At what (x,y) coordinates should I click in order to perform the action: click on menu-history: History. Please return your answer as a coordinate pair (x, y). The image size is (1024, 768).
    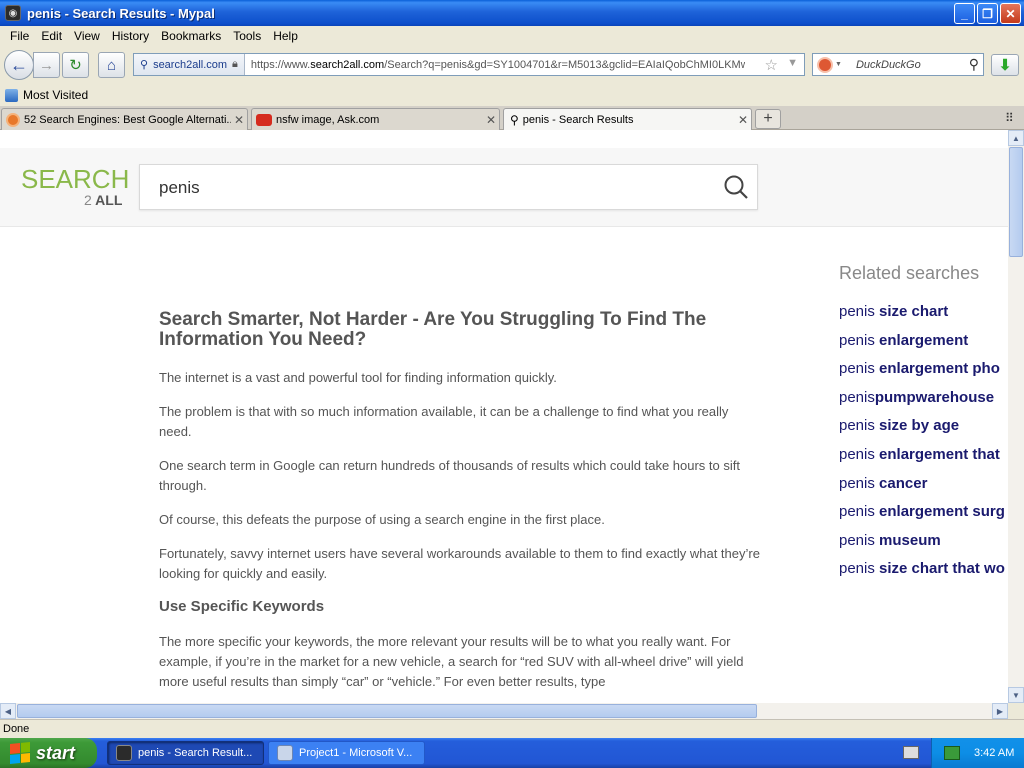
    Looking at the image, I should click on (130, 36).